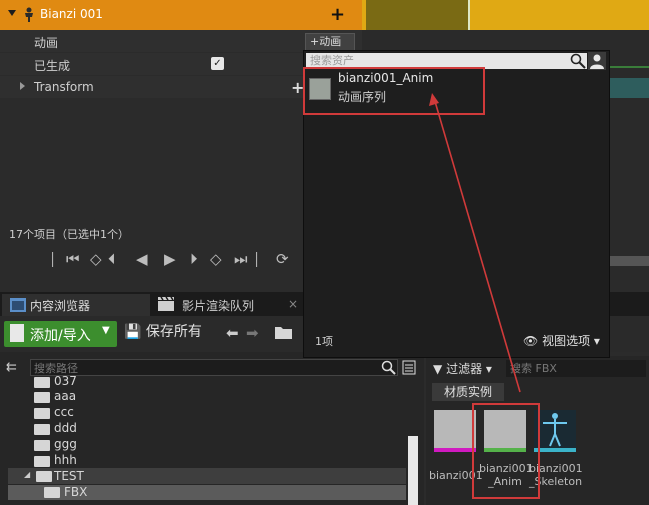 The height and width of the screenshot is (505, 649). What do you see at coordinates (469, 15) in the screenshot?
I see `playhead` at bounding box center [469, 15].